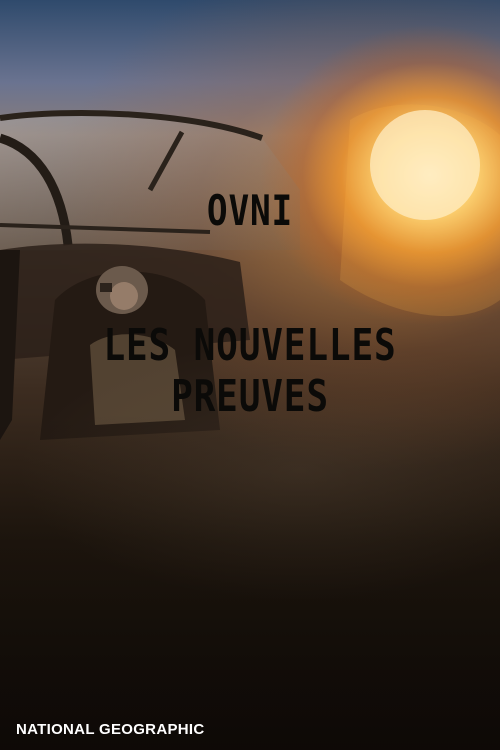 The image size is (500, 750). I want to click on network-logo: NATIONAL GEOGRAPHIC, so click(110, 729).